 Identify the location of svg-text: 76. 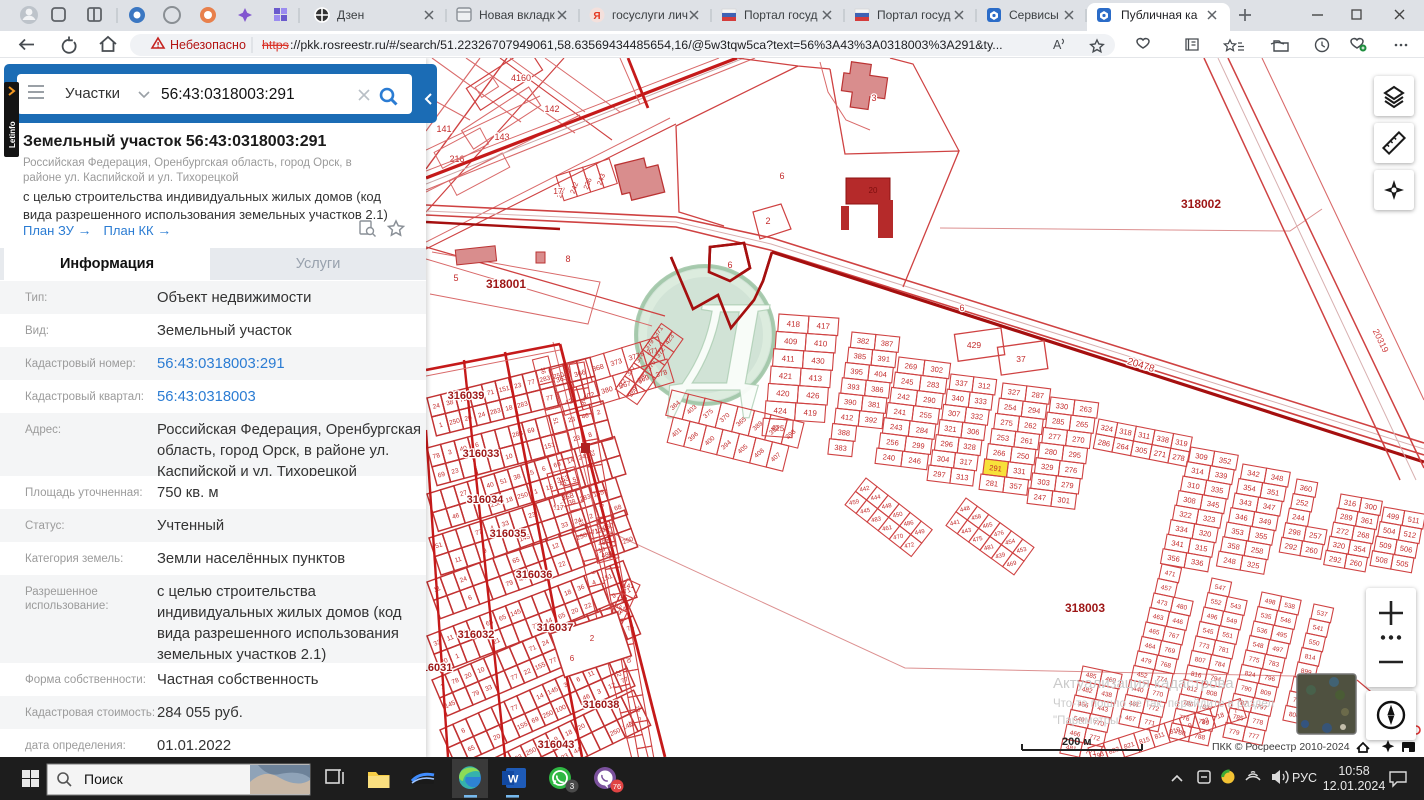
(617, 786).